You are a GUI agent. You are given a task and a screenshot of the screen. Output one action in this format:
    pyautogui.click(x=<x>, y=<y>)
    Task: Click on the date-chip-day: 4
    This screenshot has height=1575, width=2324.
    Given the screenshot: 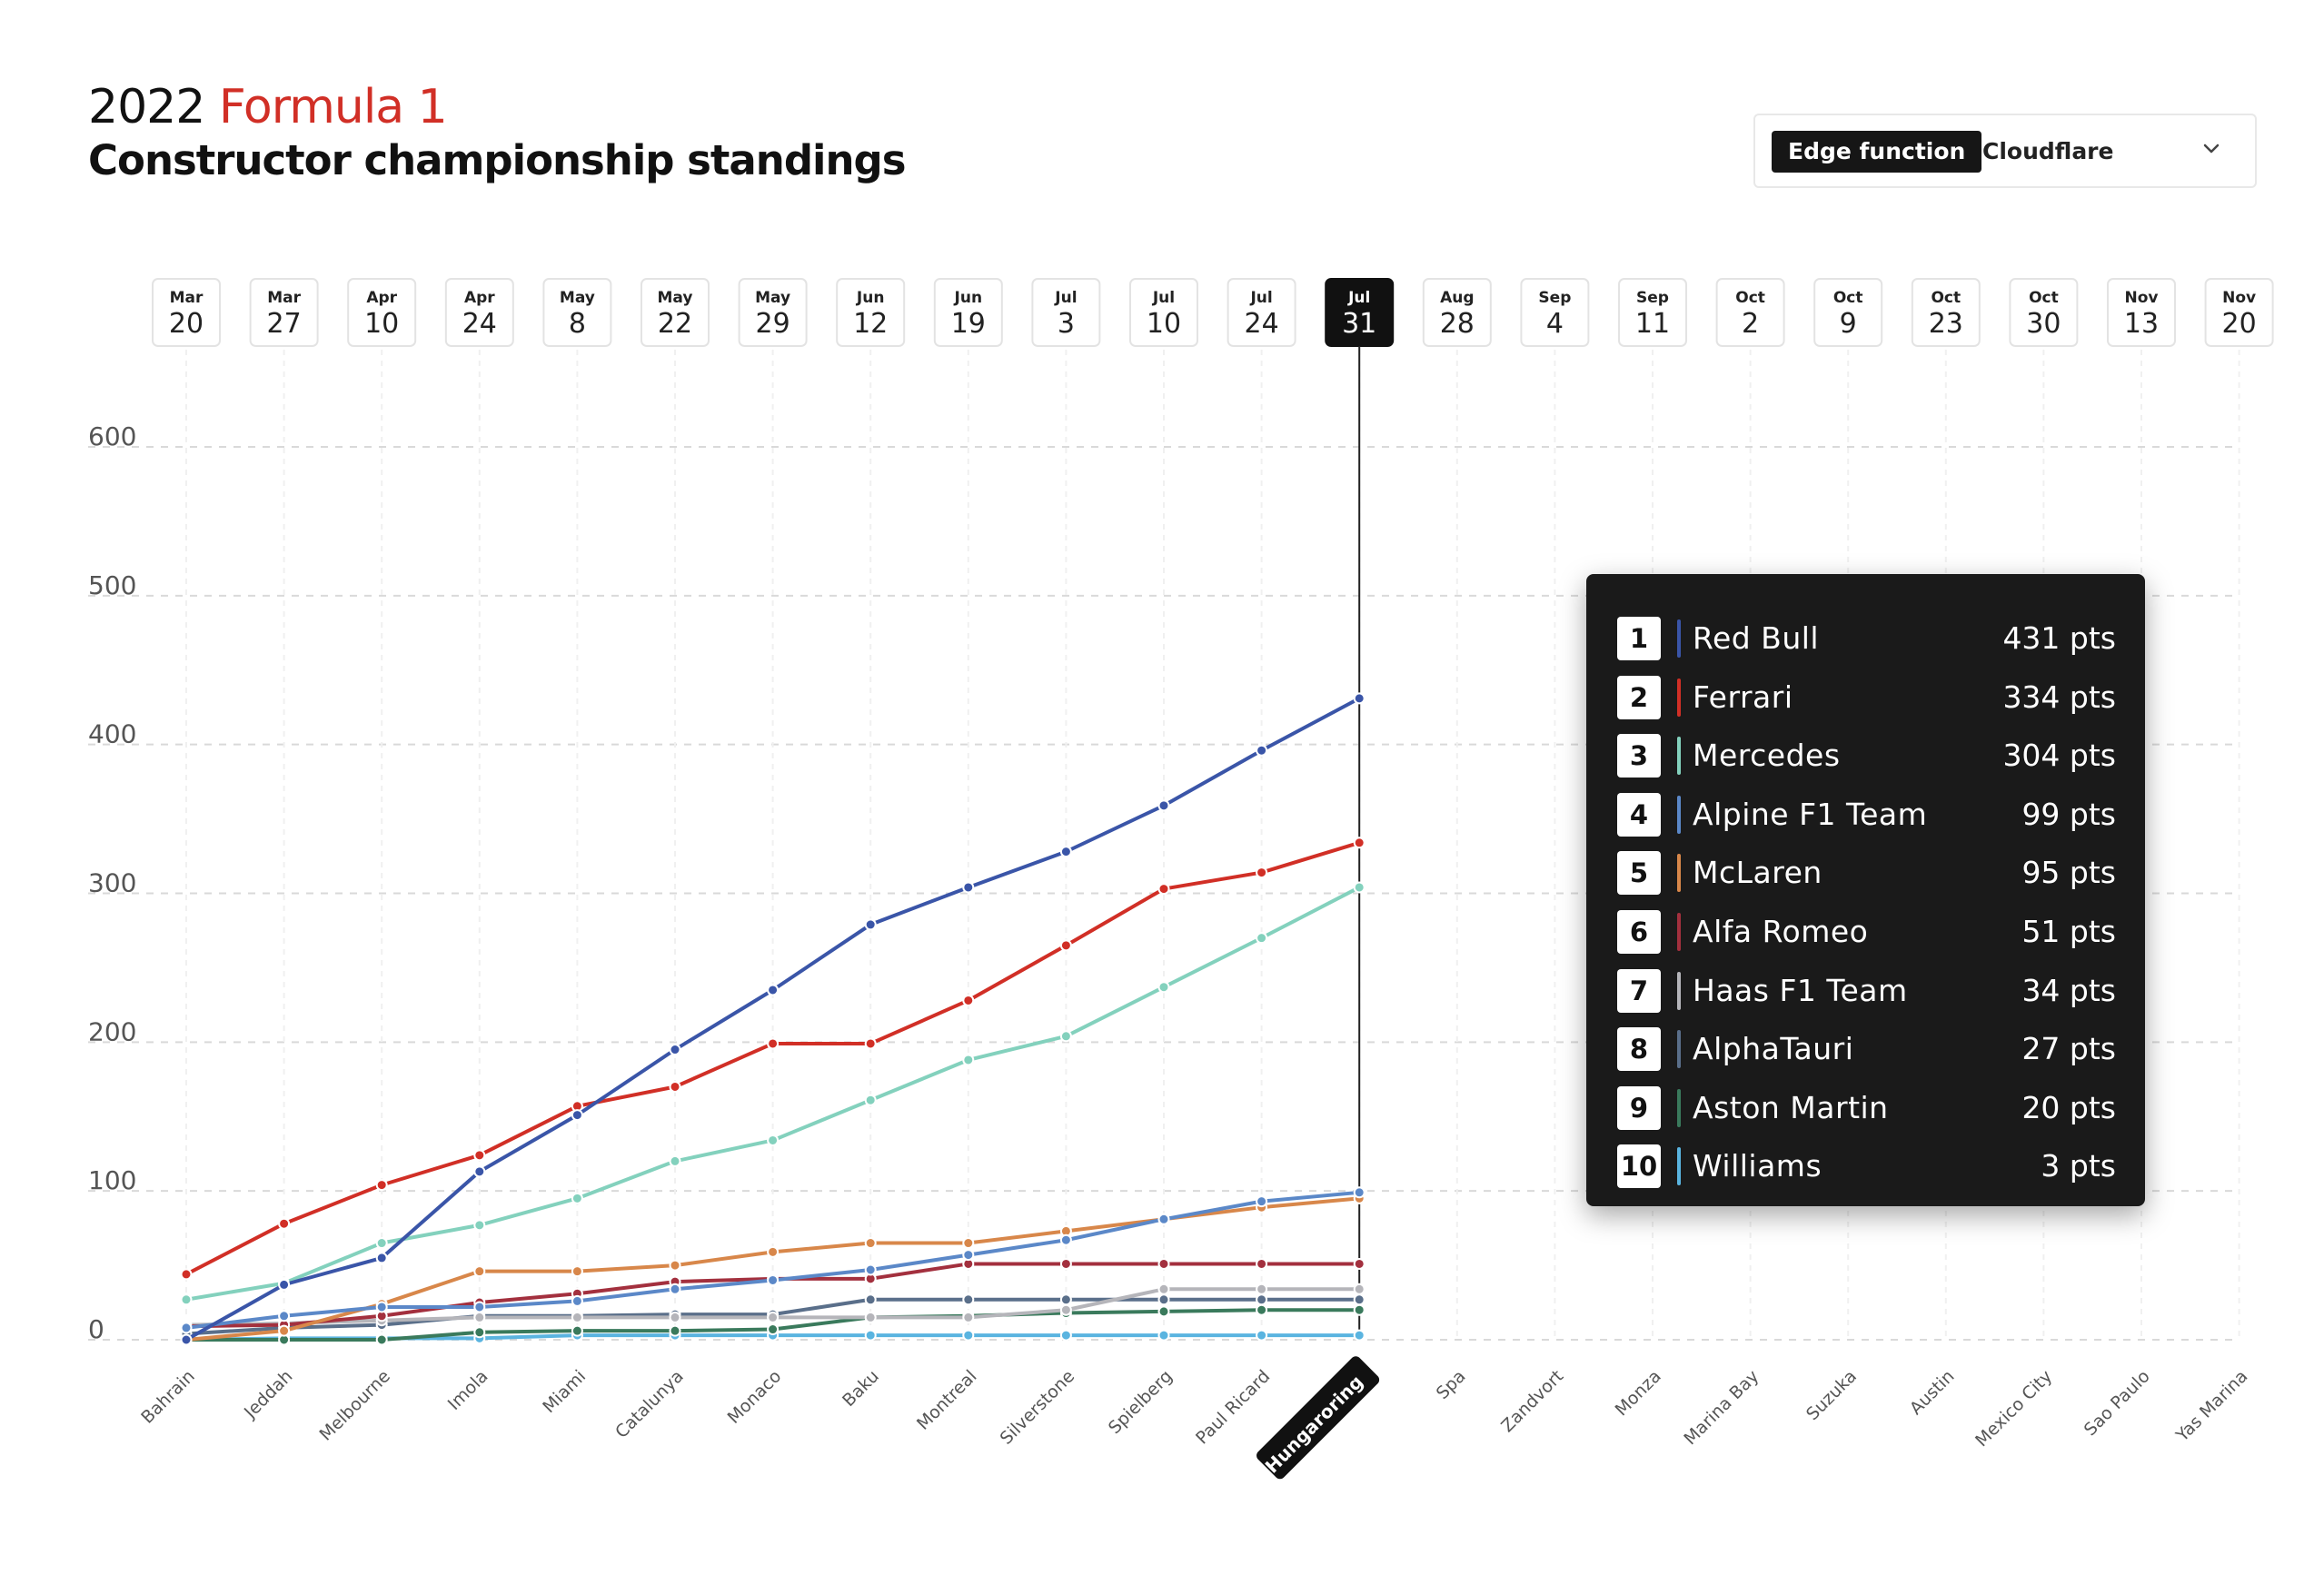 What is the action you would take?
    pyautogui.click(x=1555, y=324)
    